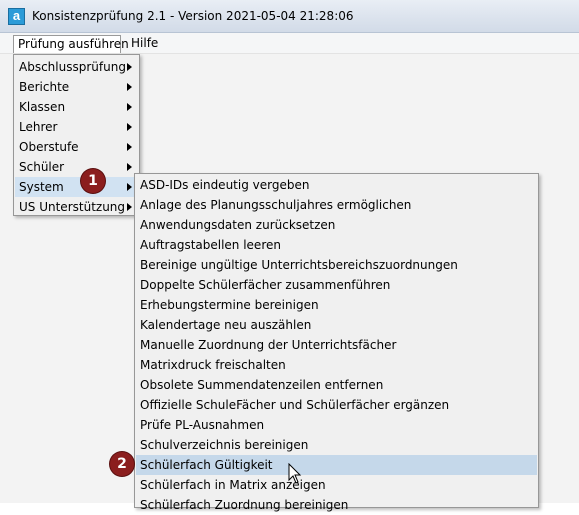 This screenshot has height=515, width=579. Describe the element at coordinates (122, 464) in the screenshot. I see `step-2-badge: 2` at that location.